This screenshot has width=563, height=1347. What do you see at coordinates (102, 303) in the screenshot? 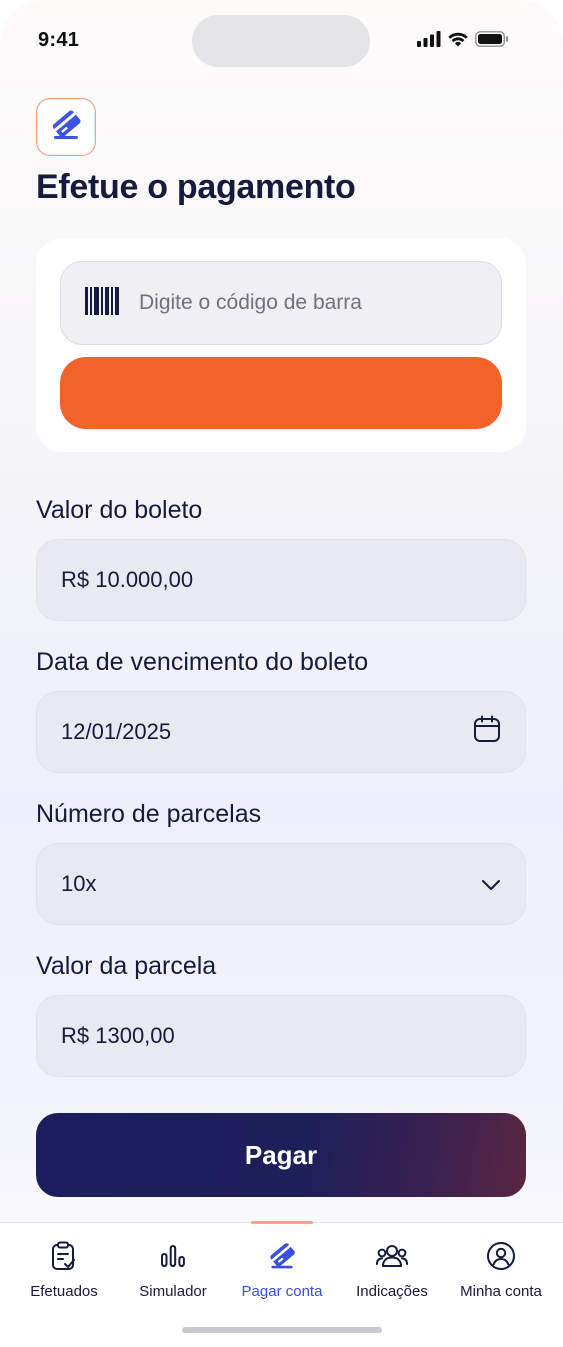
I see `barcode-icon` at bounding box center [102, 303].